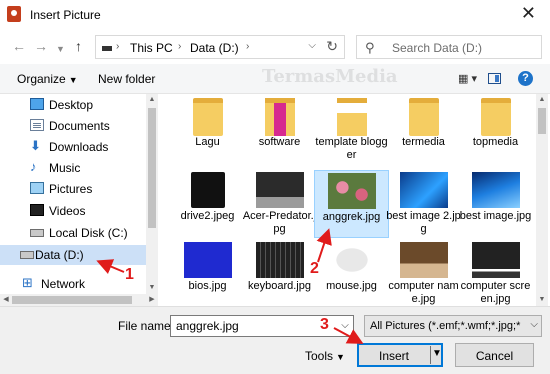  What do you see at coordinates (65, 15) in the screenshot?
I see `window-title: Insert Picture` at bounding box center [65, 15].